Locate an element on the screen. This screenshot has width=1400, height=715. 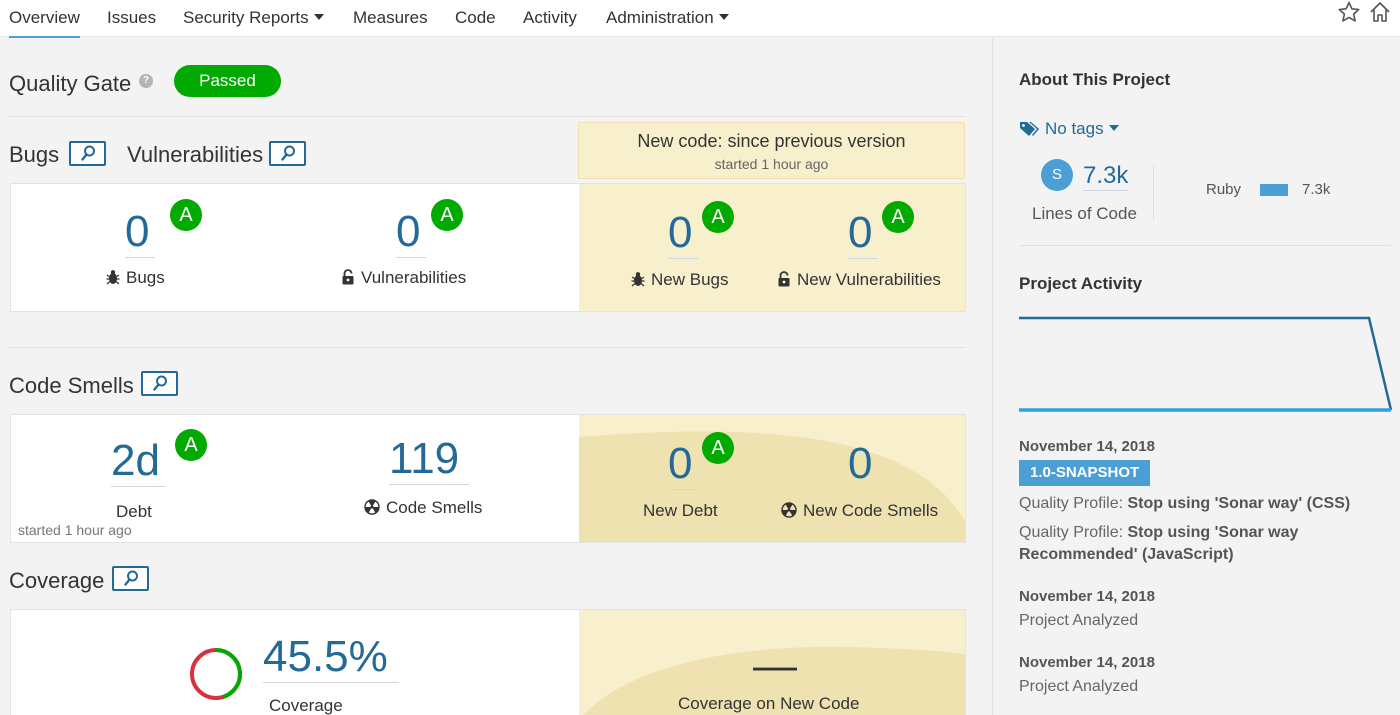
tags-label: No tags is located at coordinates (1074, 128).